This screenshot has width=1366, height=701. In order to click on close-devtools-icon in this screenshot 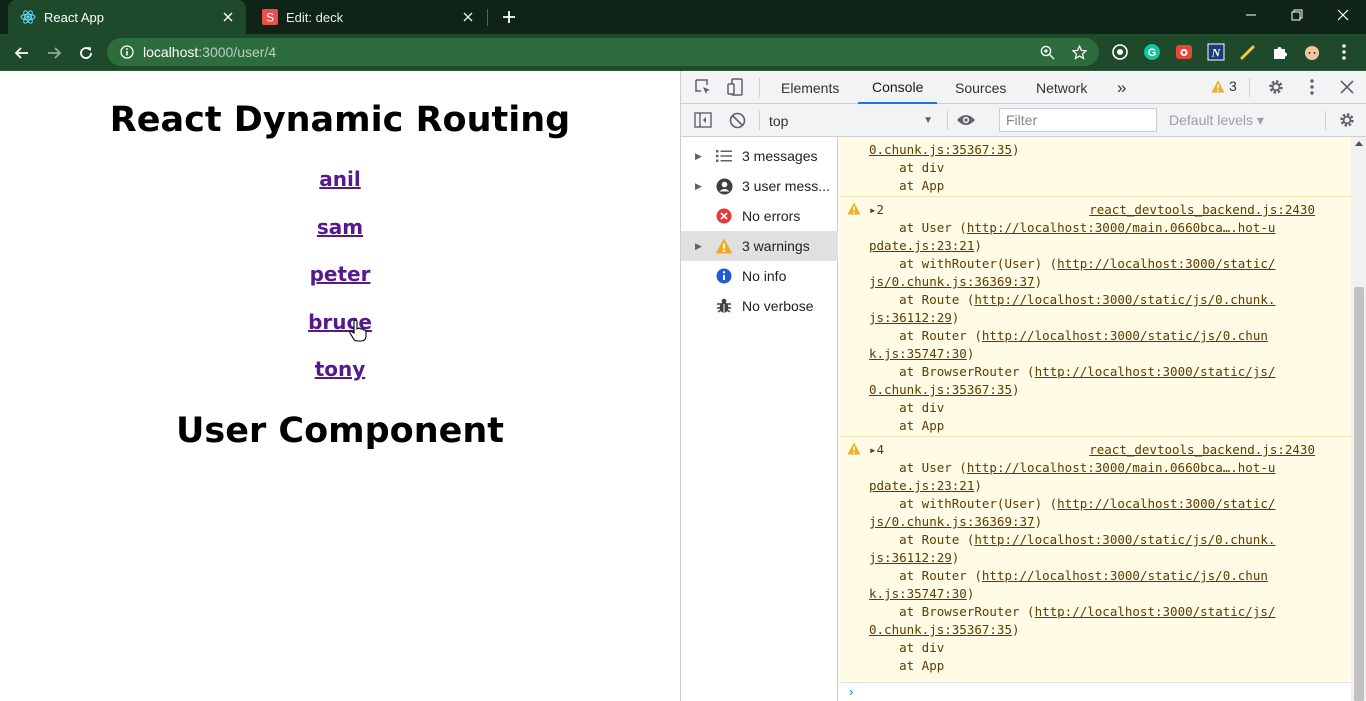, I will do `click(1347, 87)`.